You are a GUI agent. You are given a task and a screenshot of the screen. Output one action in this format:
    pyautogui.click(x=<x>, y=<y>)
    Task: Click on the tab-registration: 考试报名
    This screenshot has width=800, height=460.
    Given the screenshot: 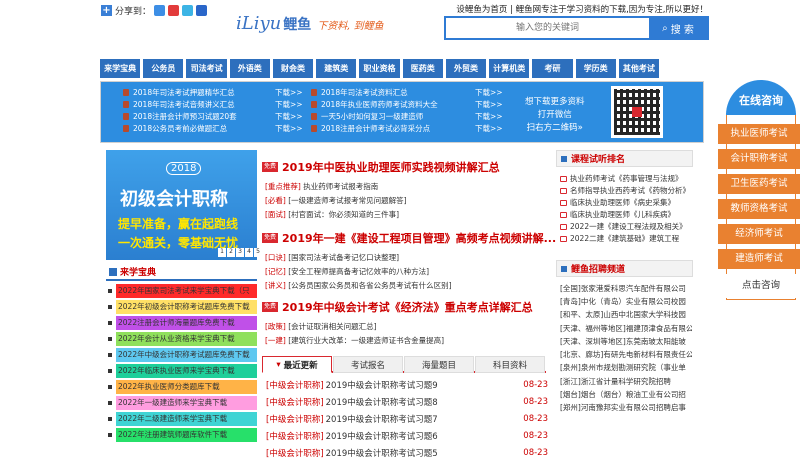 What is the action you would take?
    pyautogui.click(x=368, y=364)
    